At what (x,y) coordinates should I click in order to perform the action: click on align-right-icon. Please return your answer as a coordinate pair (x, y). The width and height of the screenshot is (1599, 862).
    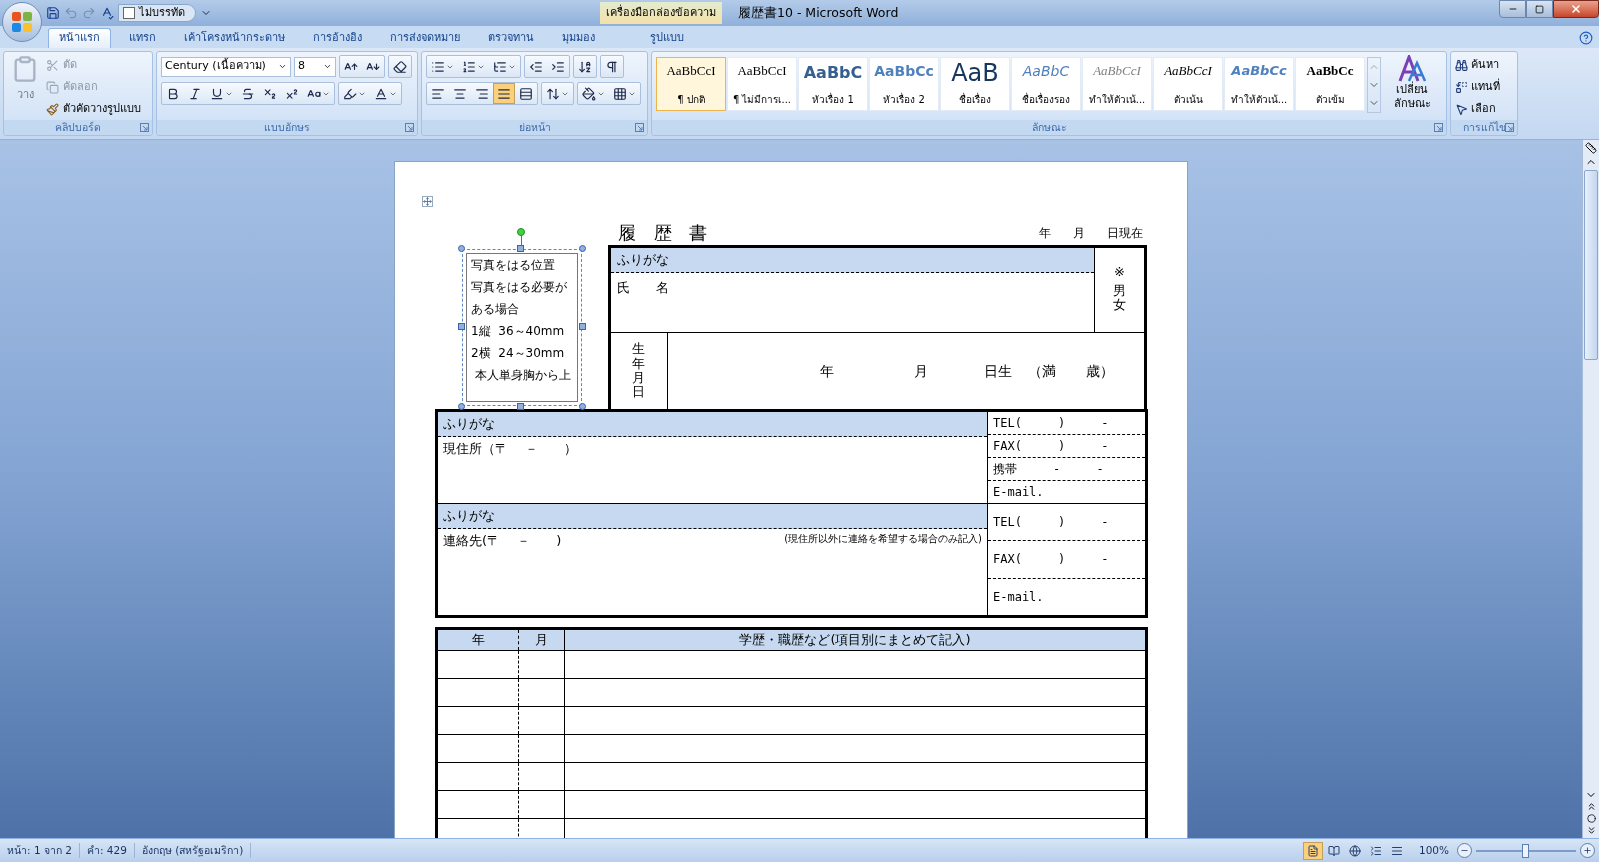
    Looking at the image, I should click on (482, 93).